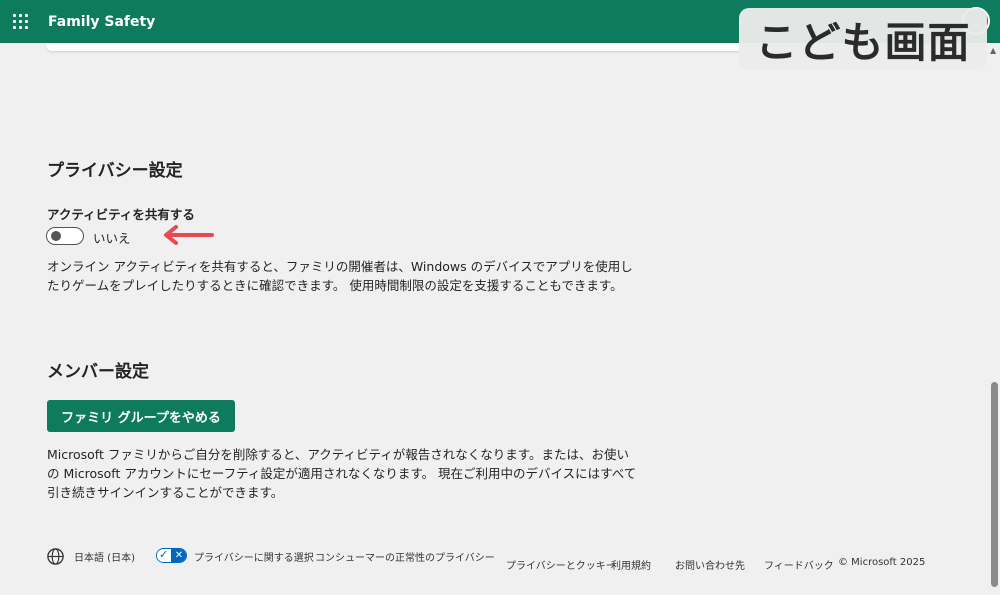  What do you see at coordinates (65, 236) in the screenshot?
I see `share-activity-toggle` at bounding box center [65, 236].